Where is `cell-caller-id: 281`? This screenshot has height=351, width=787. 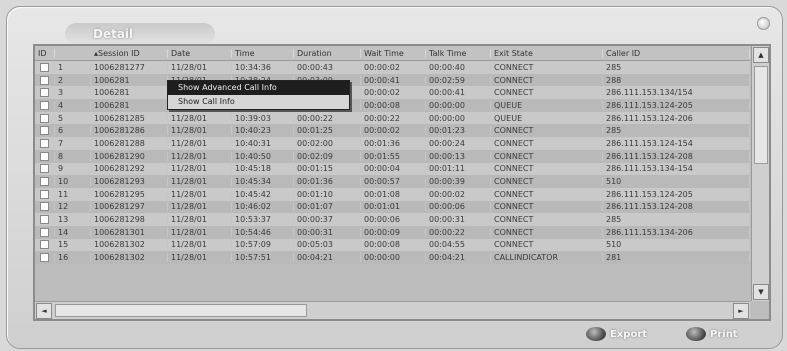 cell-caller-id: 281 is located at coordinates (676, 258).